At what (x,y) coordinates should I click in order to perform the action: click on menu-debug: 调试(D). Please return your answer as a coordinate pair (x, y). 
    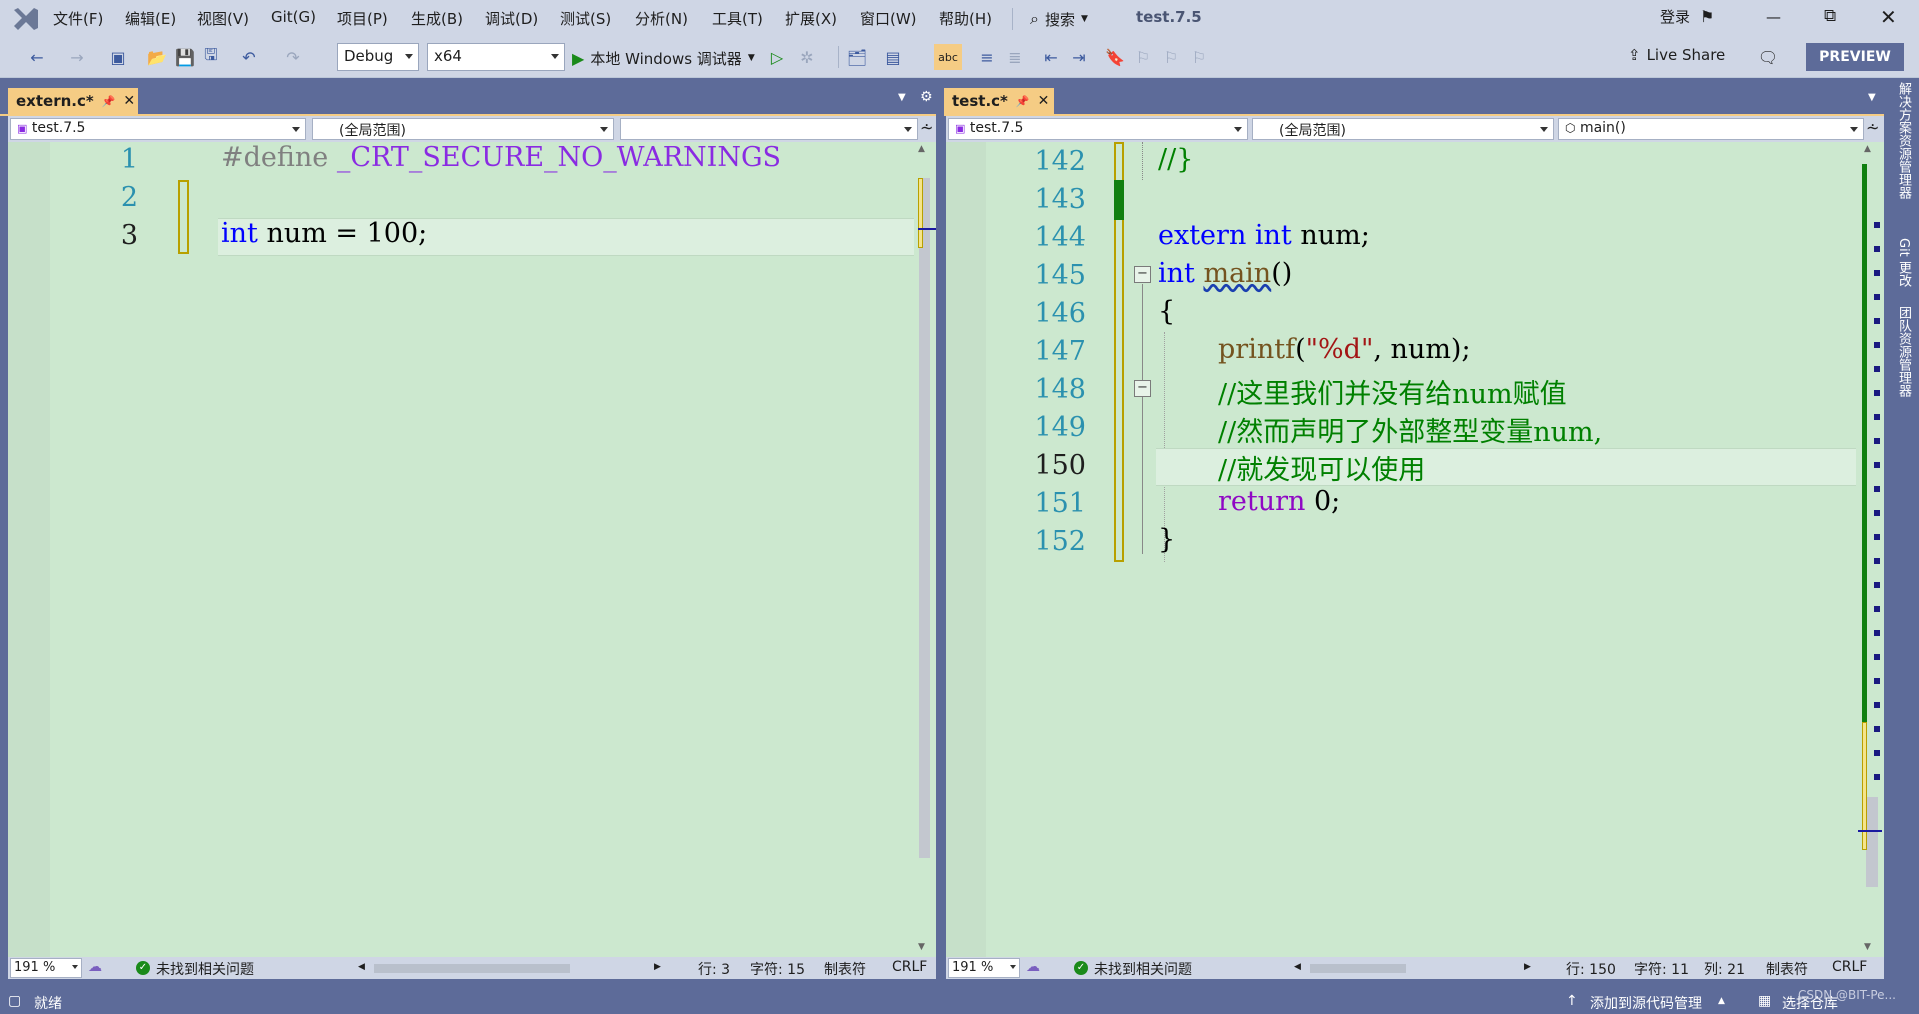
    Looking at the image, I should click on (511, 18).